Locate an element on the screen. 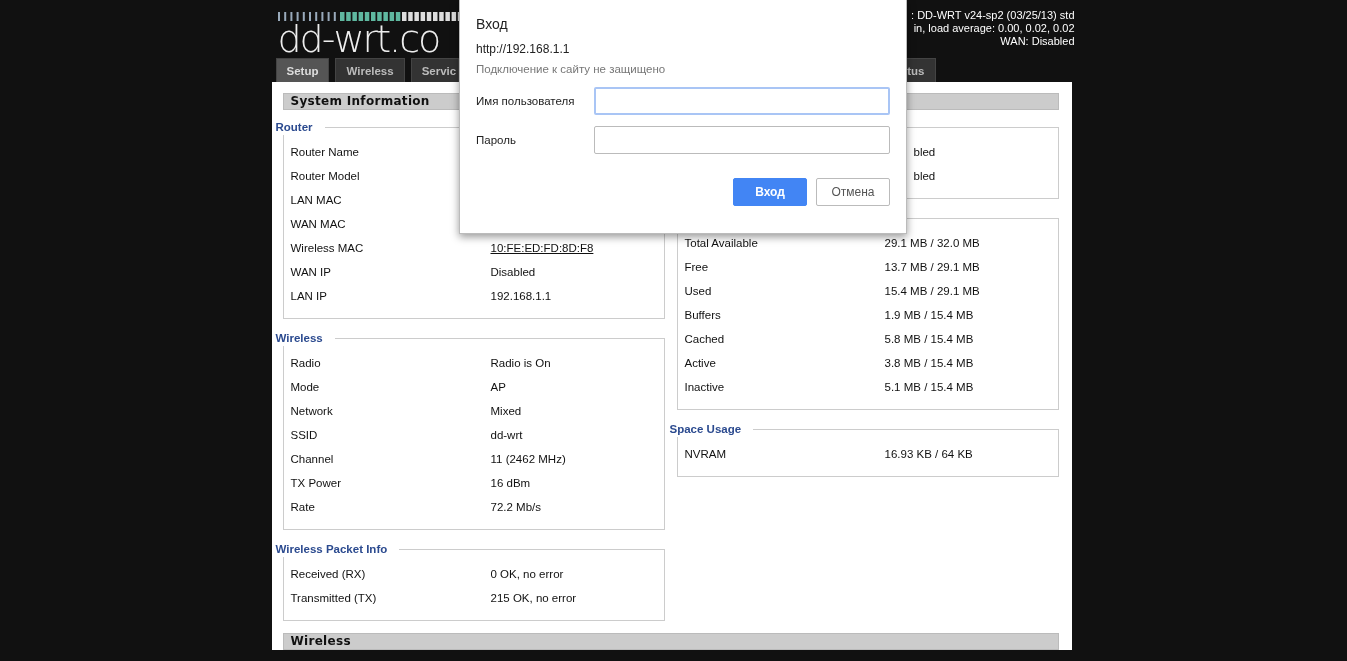 This screenshot has height=661, width=1347. field-value: dd-wrt is located at coordinates (506, 435).